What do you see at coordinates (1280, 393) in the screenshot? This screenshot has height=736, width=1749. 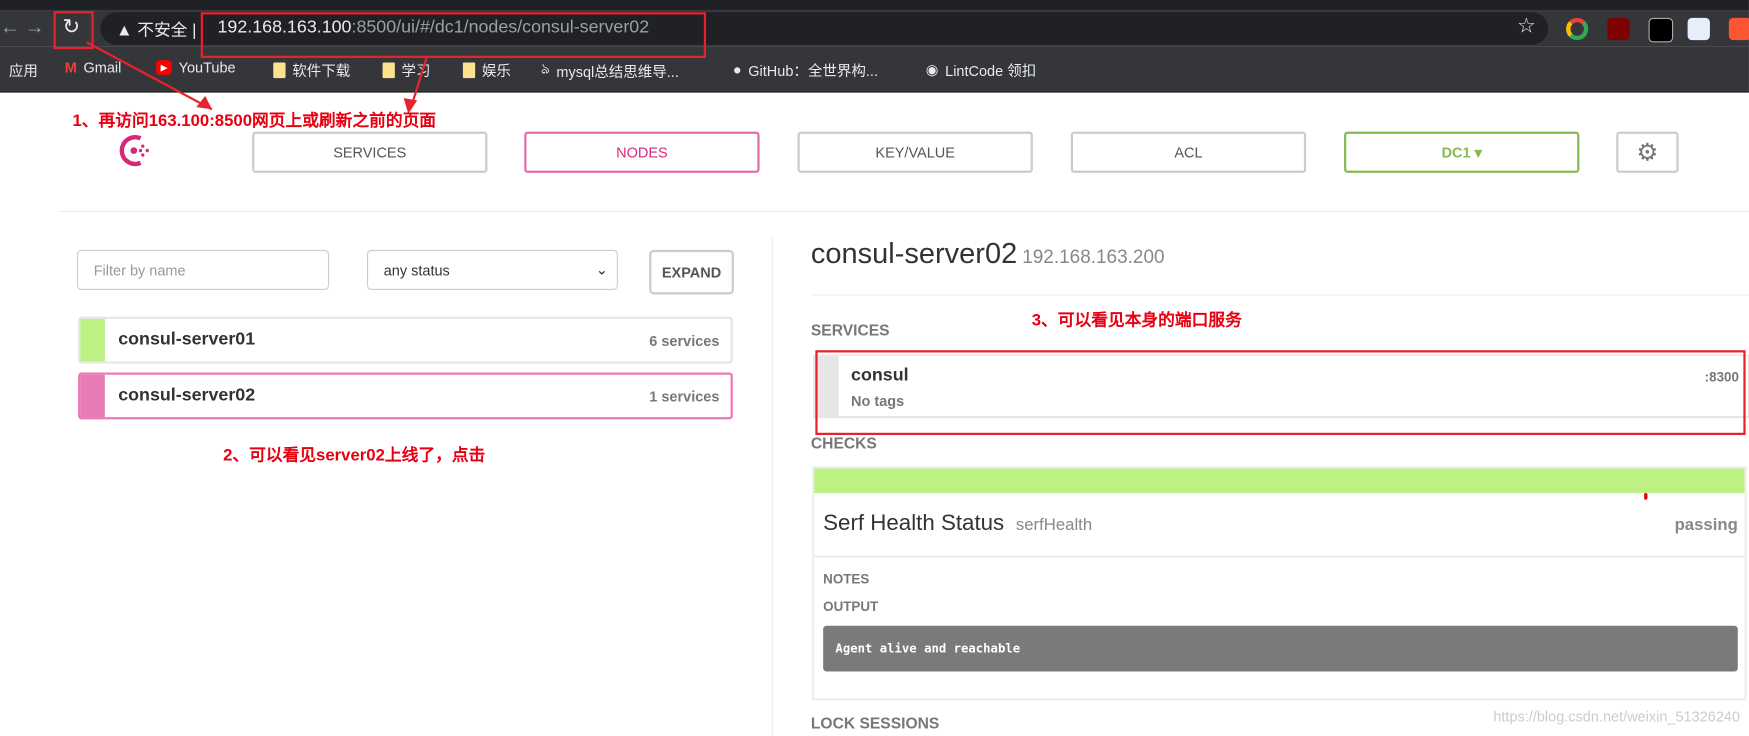 I see `annotation-box-service` at bounding box center [1280, 393].